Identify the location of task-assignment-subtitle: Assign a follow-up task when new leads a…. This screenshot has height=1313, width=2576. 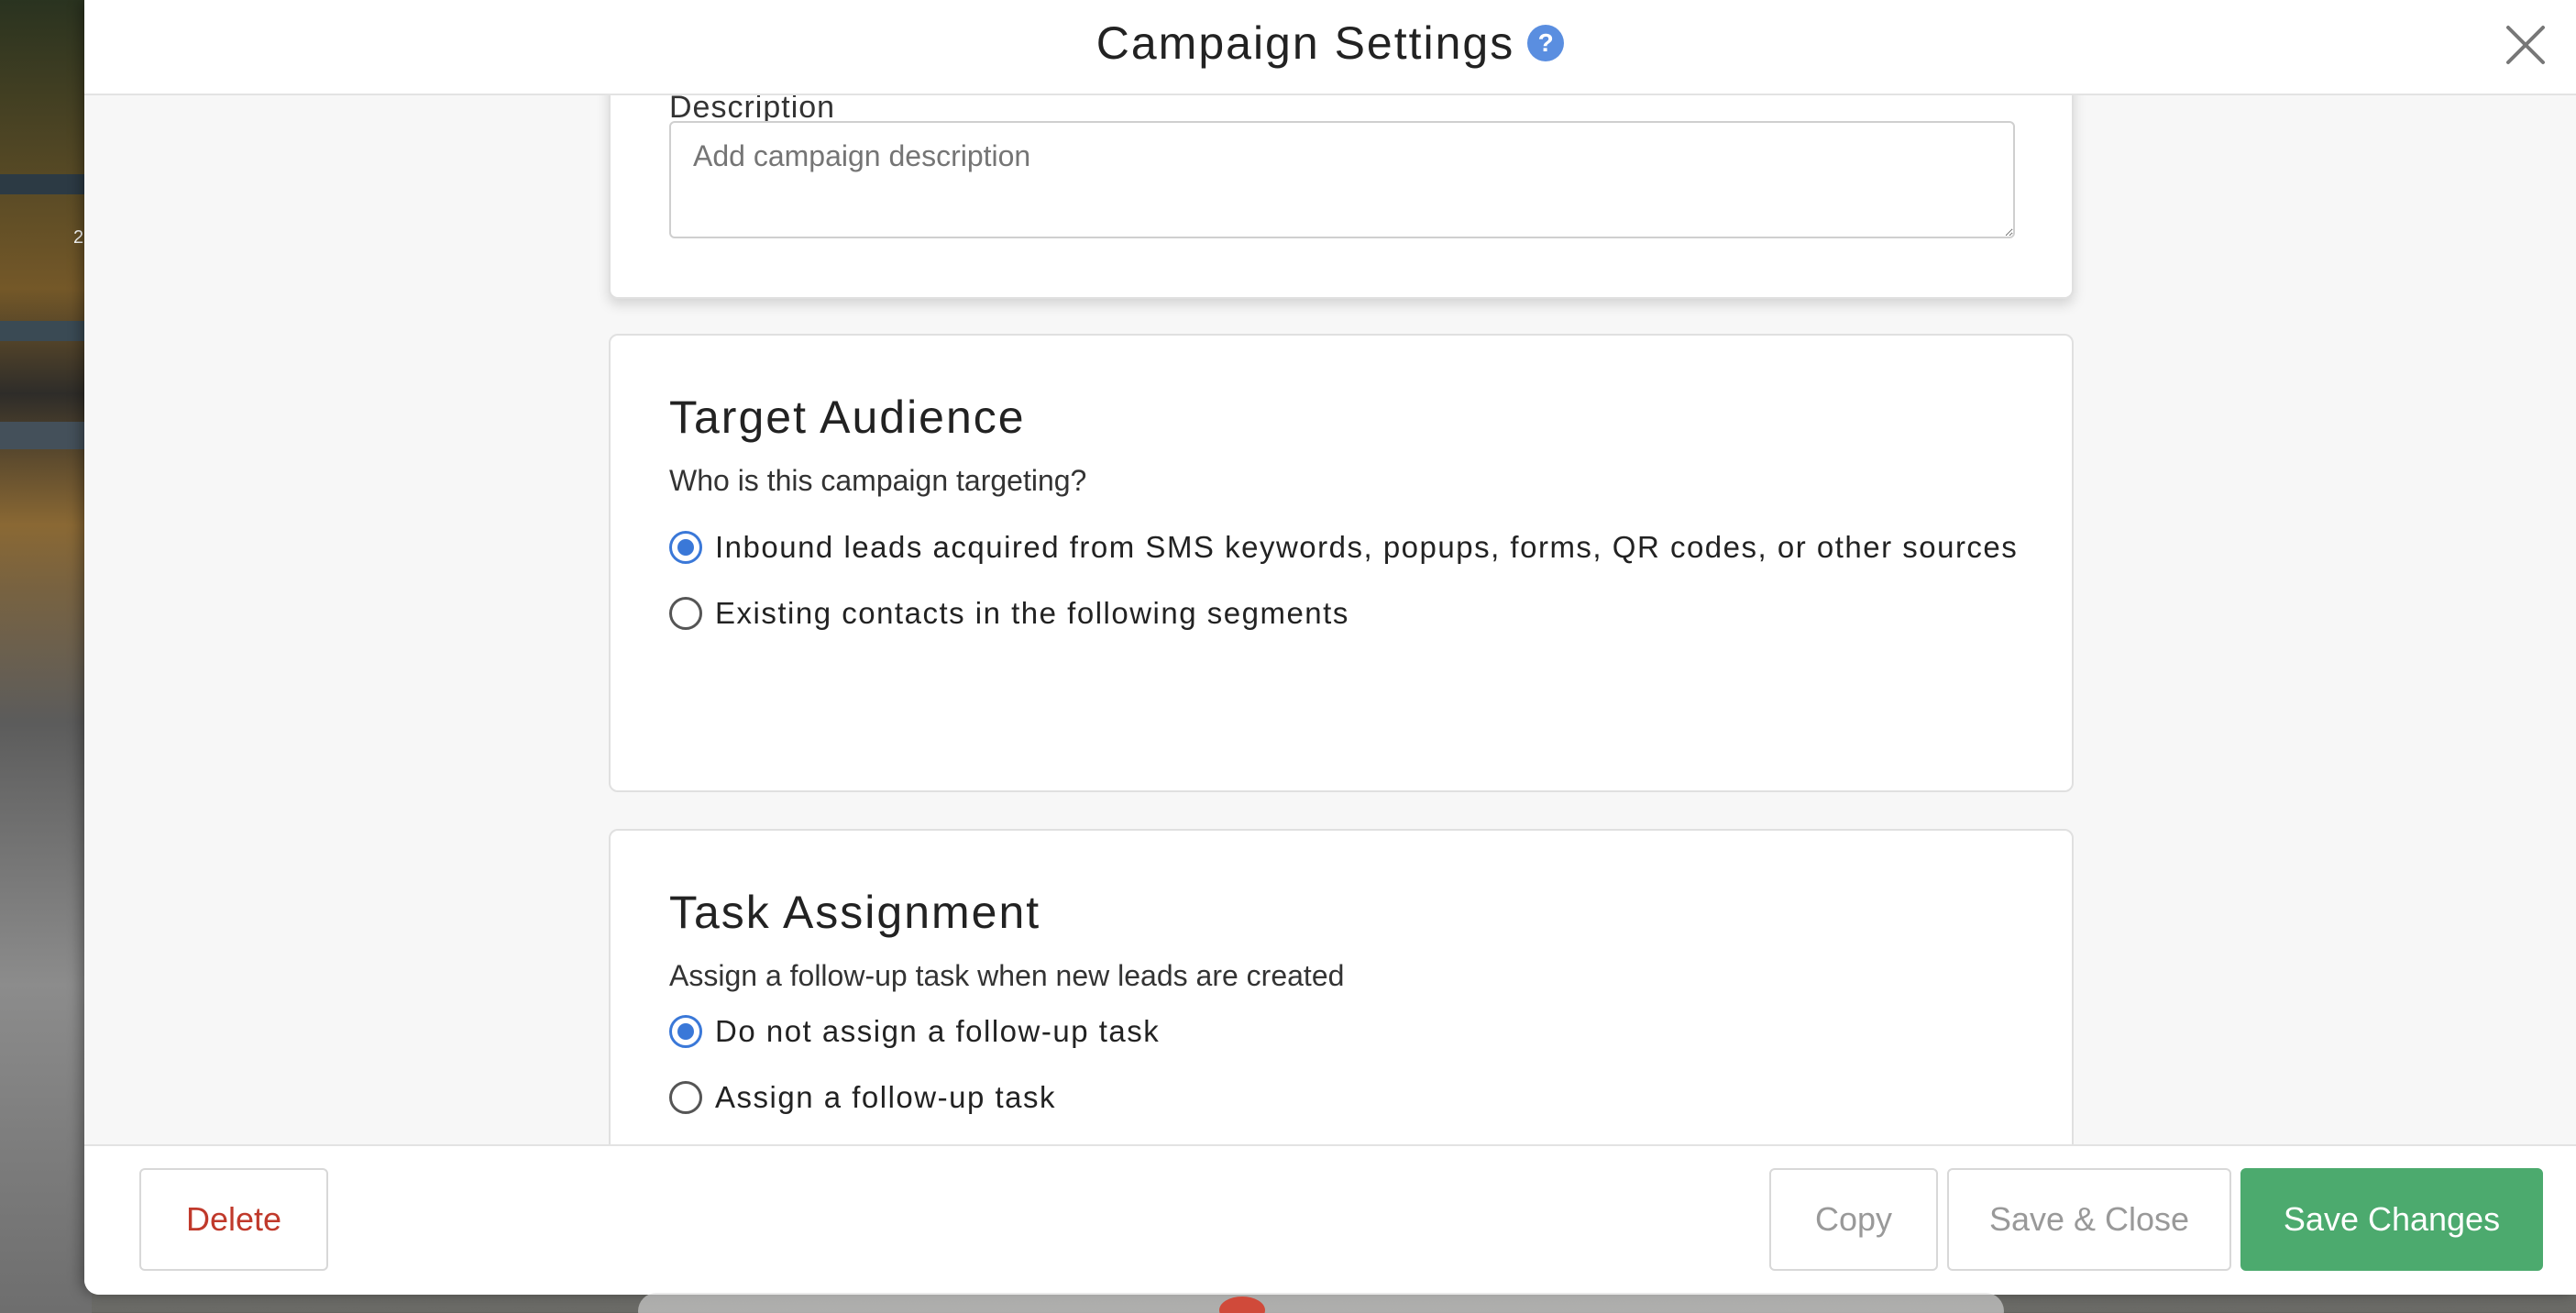
(1007, 976).